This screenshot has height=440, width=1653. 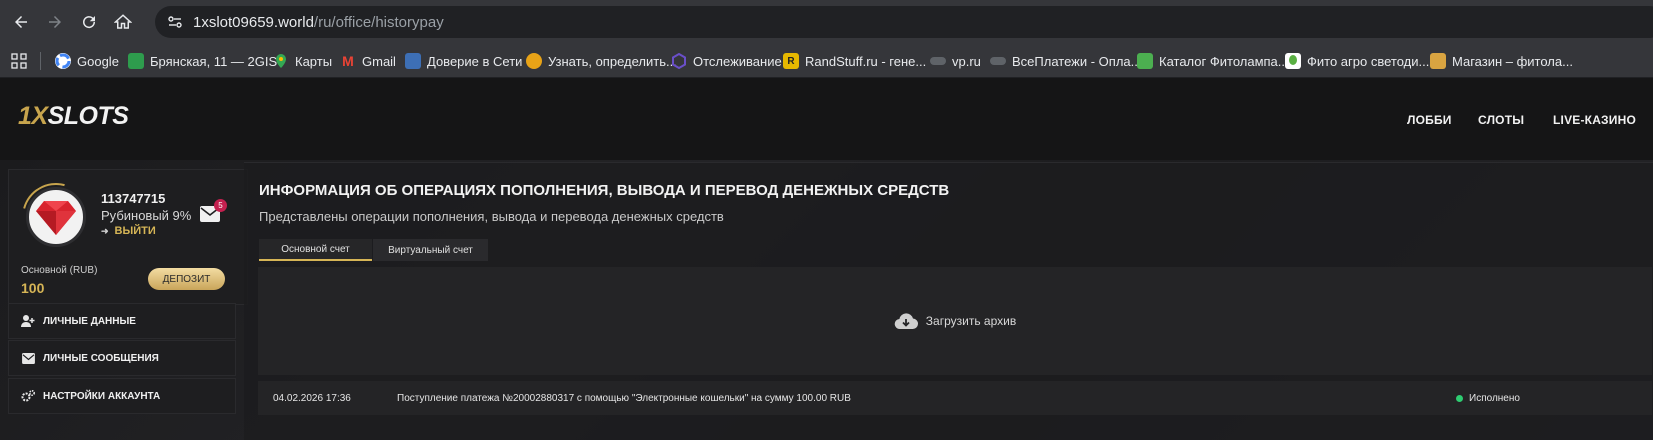 What do you see at coordinates (186, 279) in the screenshot?
I see `deposit-button: ДЕПОЗИТ` at bounding box center [186, 279].